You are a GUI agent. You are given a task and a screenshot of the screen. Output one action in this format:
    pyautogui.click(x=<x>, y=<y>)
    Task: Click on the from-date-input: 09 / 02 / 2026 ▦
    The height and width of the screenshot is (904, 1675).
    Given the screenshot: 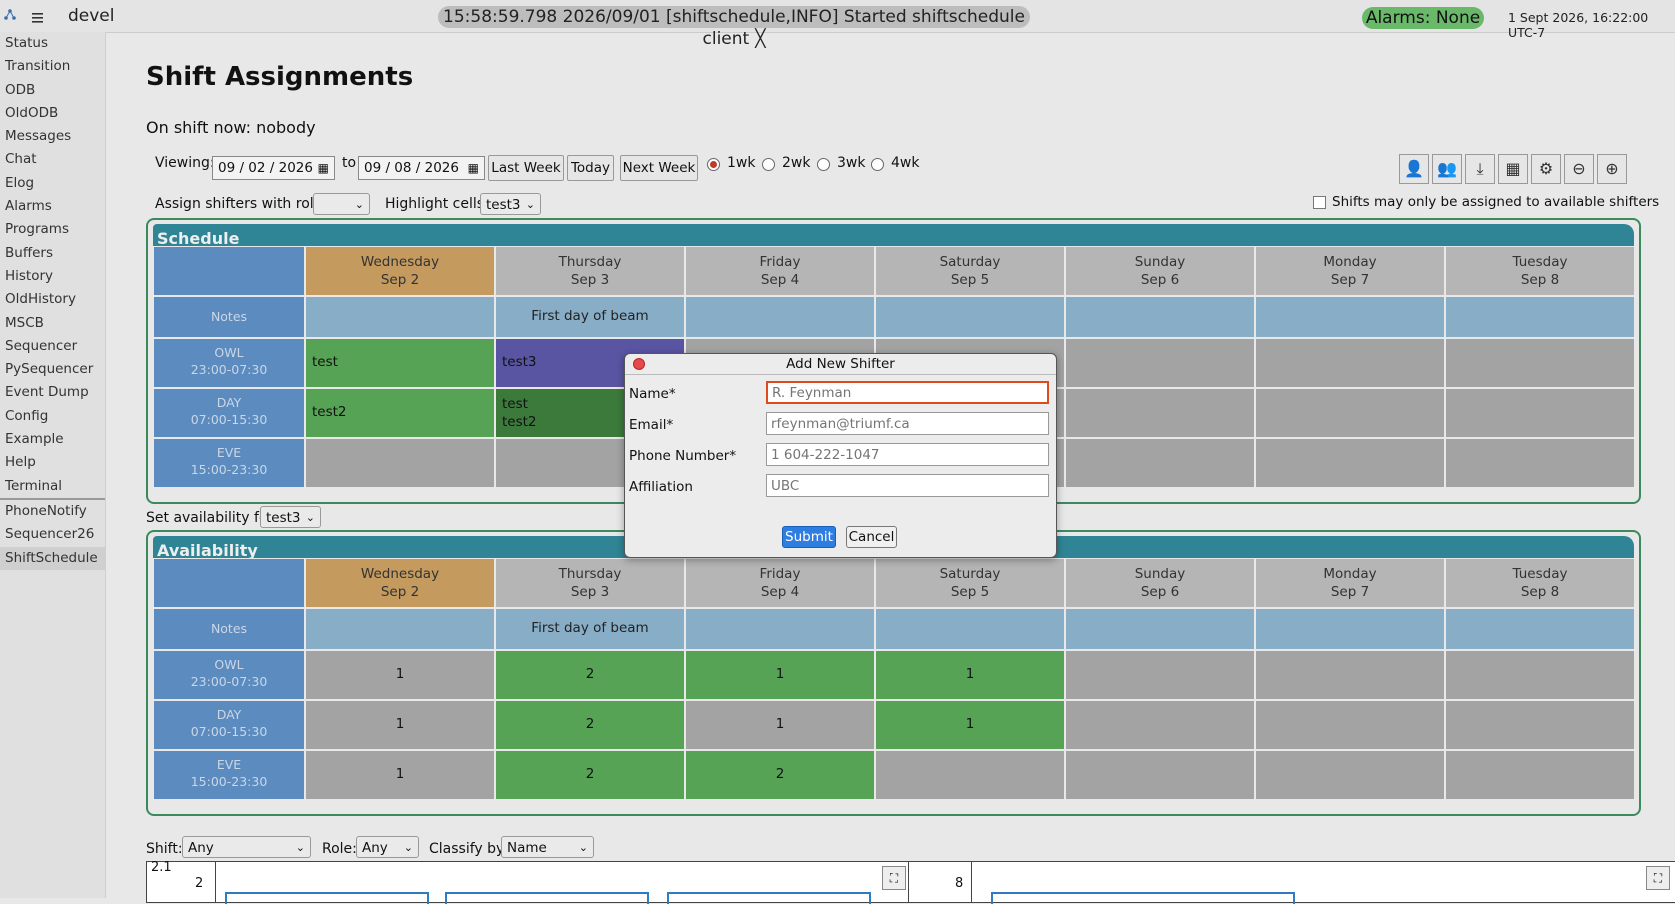 What is the action you would take?
    pyautogui.click(x=273, y=168)
    